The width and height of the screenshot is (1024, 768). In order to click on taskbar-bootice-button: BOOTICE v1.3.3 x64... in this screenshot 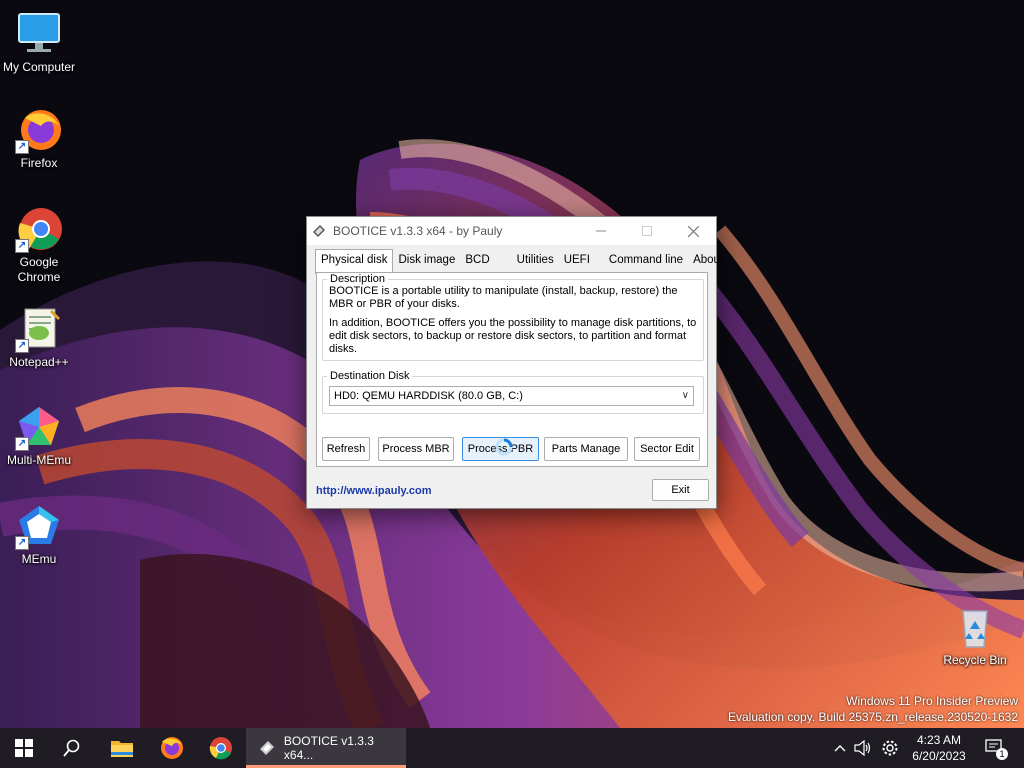, I will do `click(326, 748)`.